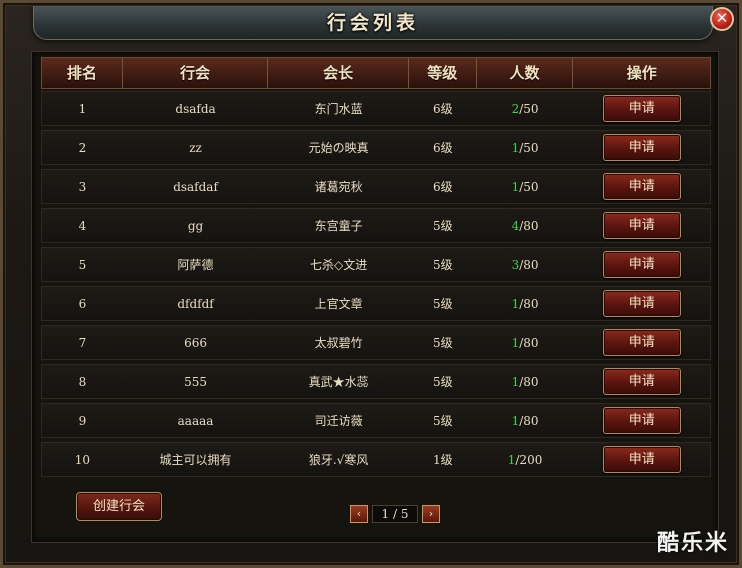 Image resolution: width=742 pixels, height=568 pixels. I want to click on pagination: ‹ 1 / 5 ›, so click(395, 514).